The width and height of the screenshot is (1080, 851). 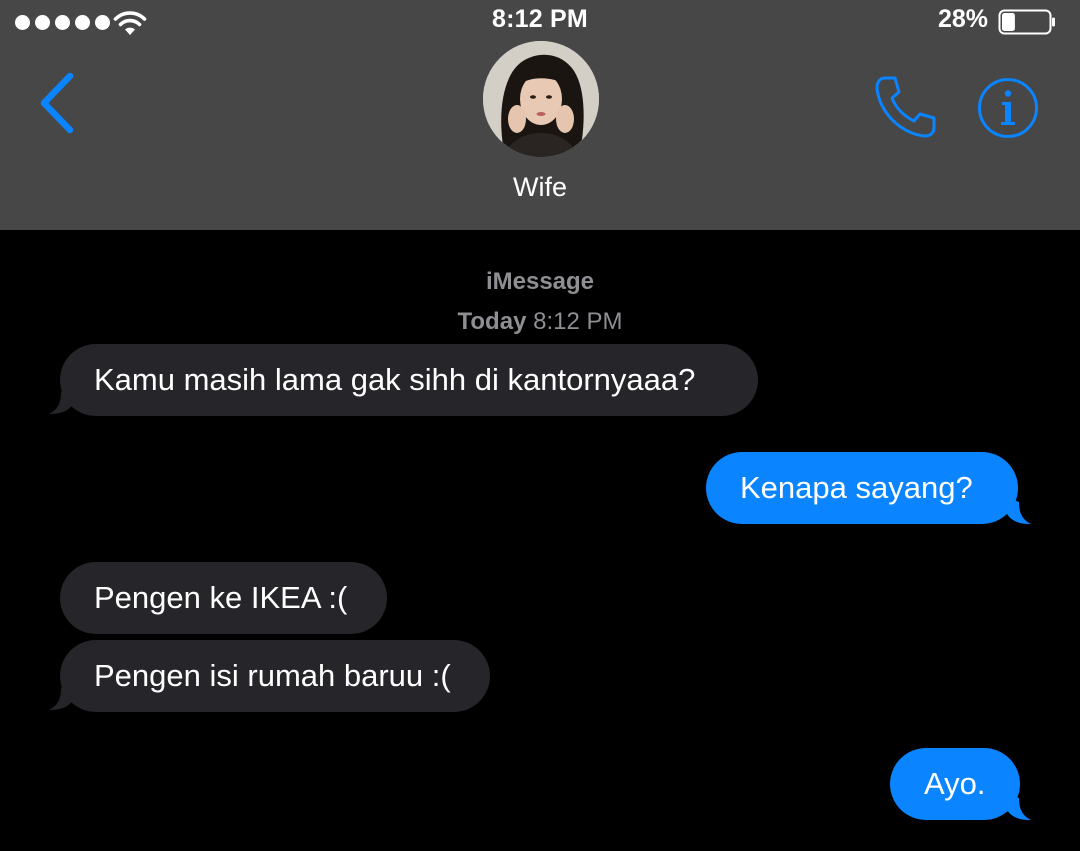 I want to click on chevron-left-icon, so click(x=57, y=103).